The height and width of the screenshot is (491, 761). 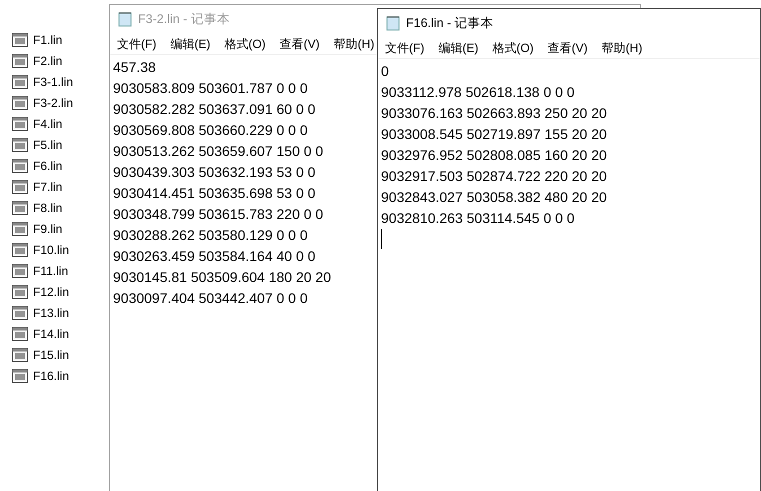 What do you see at coordinates (51, 249) in the screenshot?
I see `file-label: F10.lin` at bounding box center [51, 249].